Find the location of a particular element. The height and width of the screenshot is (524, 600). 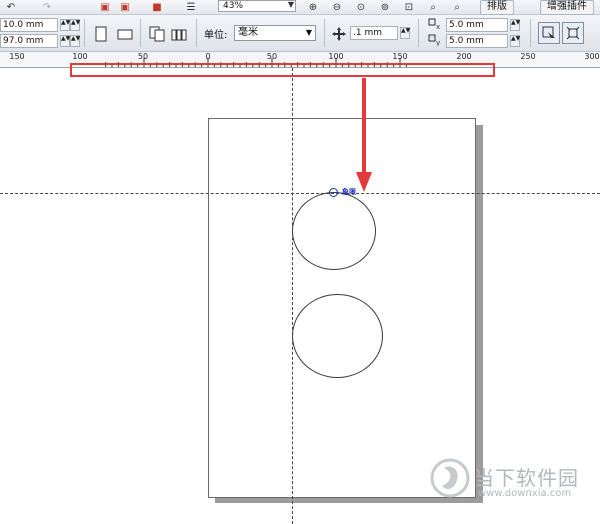

watermark-name: 当下软件园 is located at coordinates (526, 478).